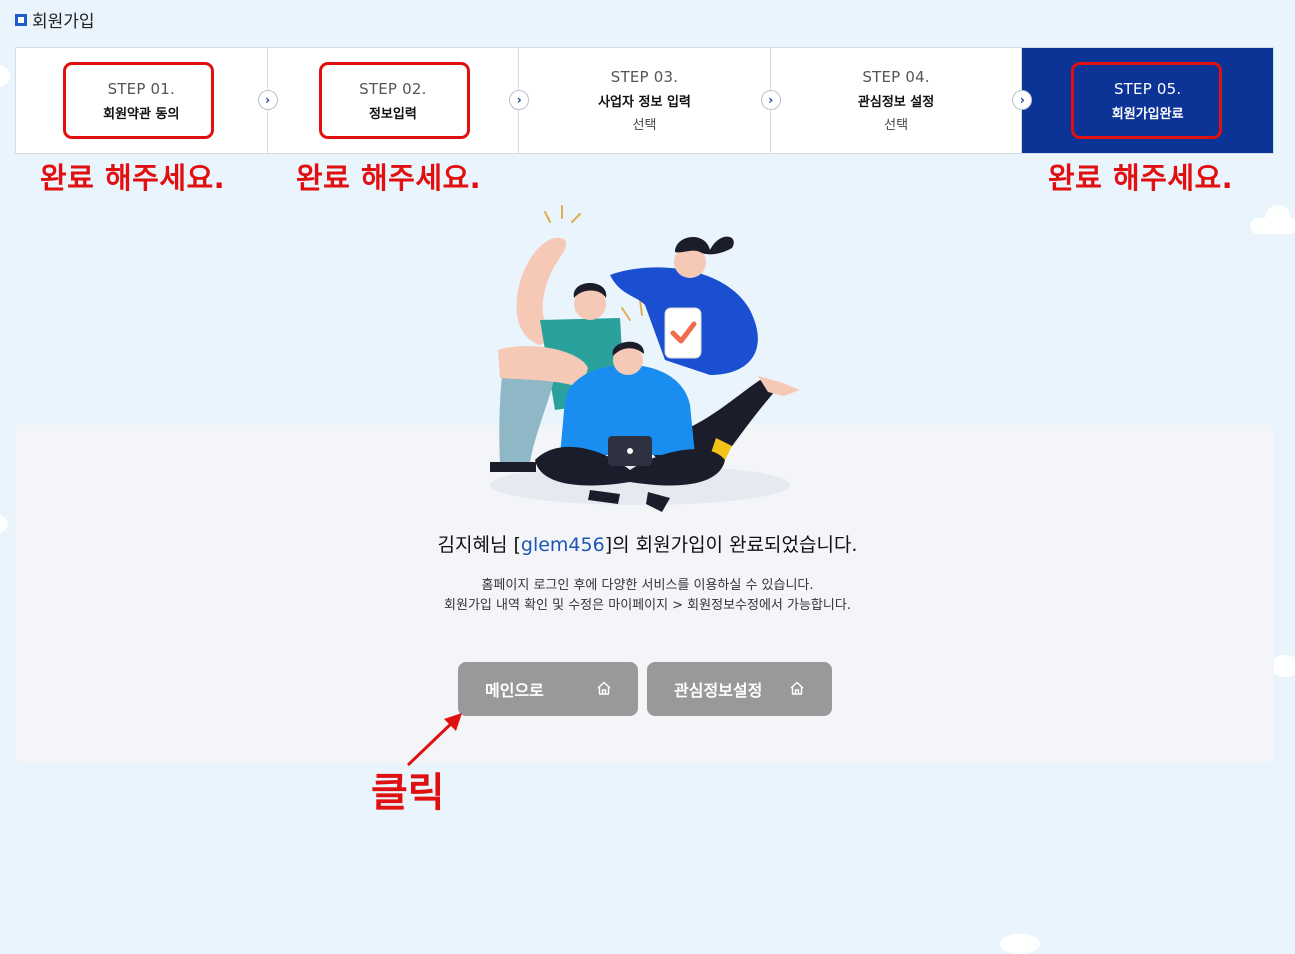  Describe the element at coordinates (147, 100) in the screenshot. I see `step-1: STEP 01. 회원약관 동의 ›` at that location.